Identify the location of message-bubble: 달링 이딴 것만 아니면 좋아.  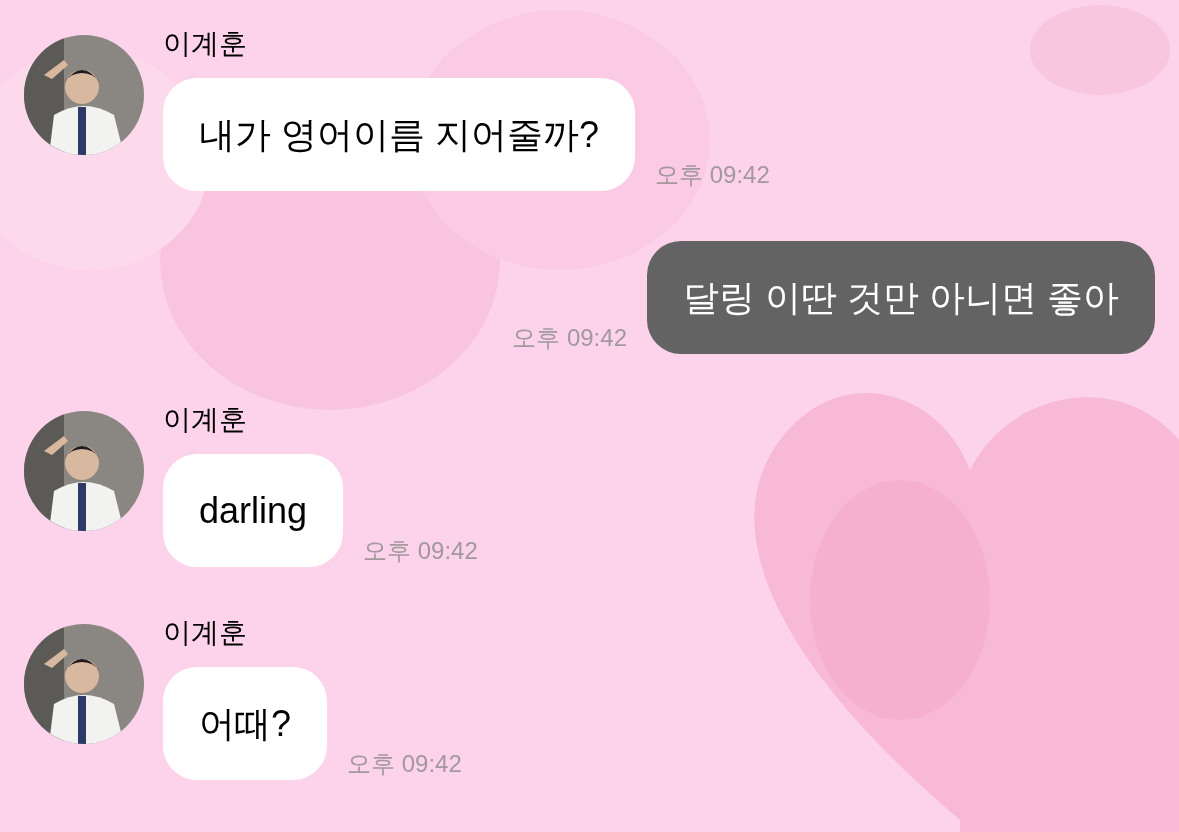
(901, 297).